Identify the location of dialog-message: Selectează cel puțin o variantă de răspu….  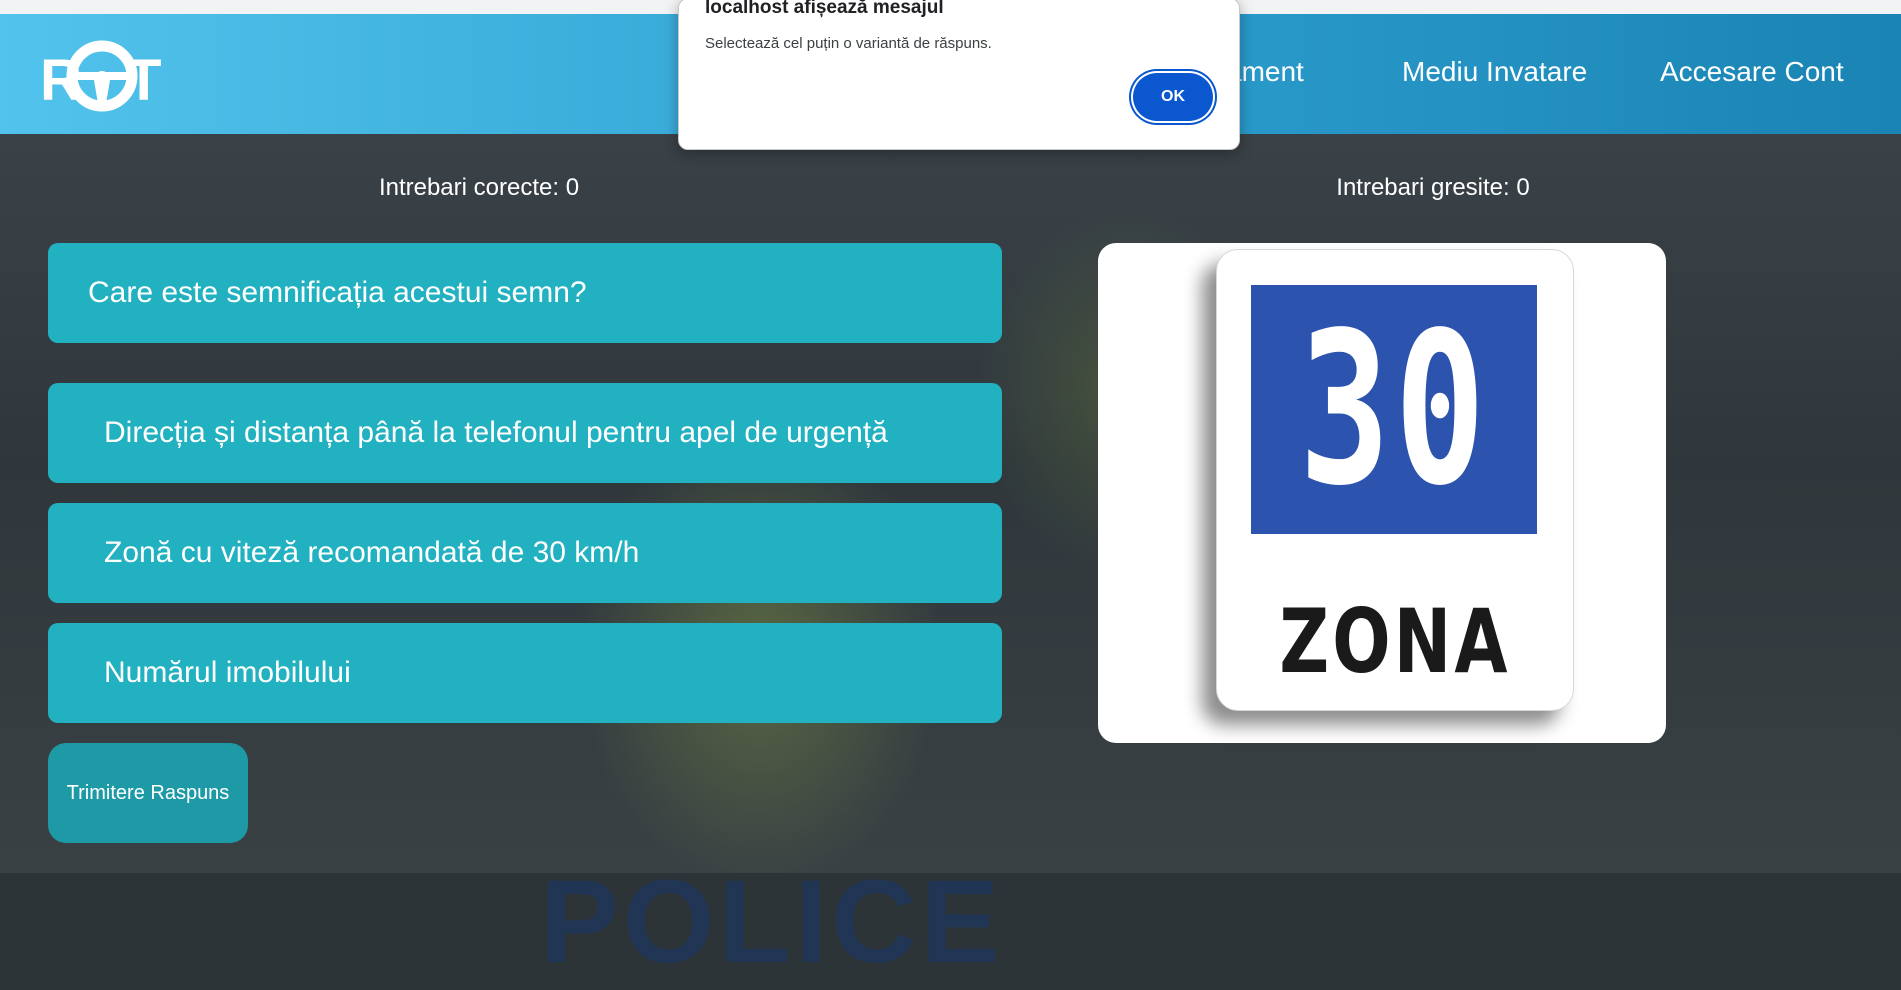
(848, 43).